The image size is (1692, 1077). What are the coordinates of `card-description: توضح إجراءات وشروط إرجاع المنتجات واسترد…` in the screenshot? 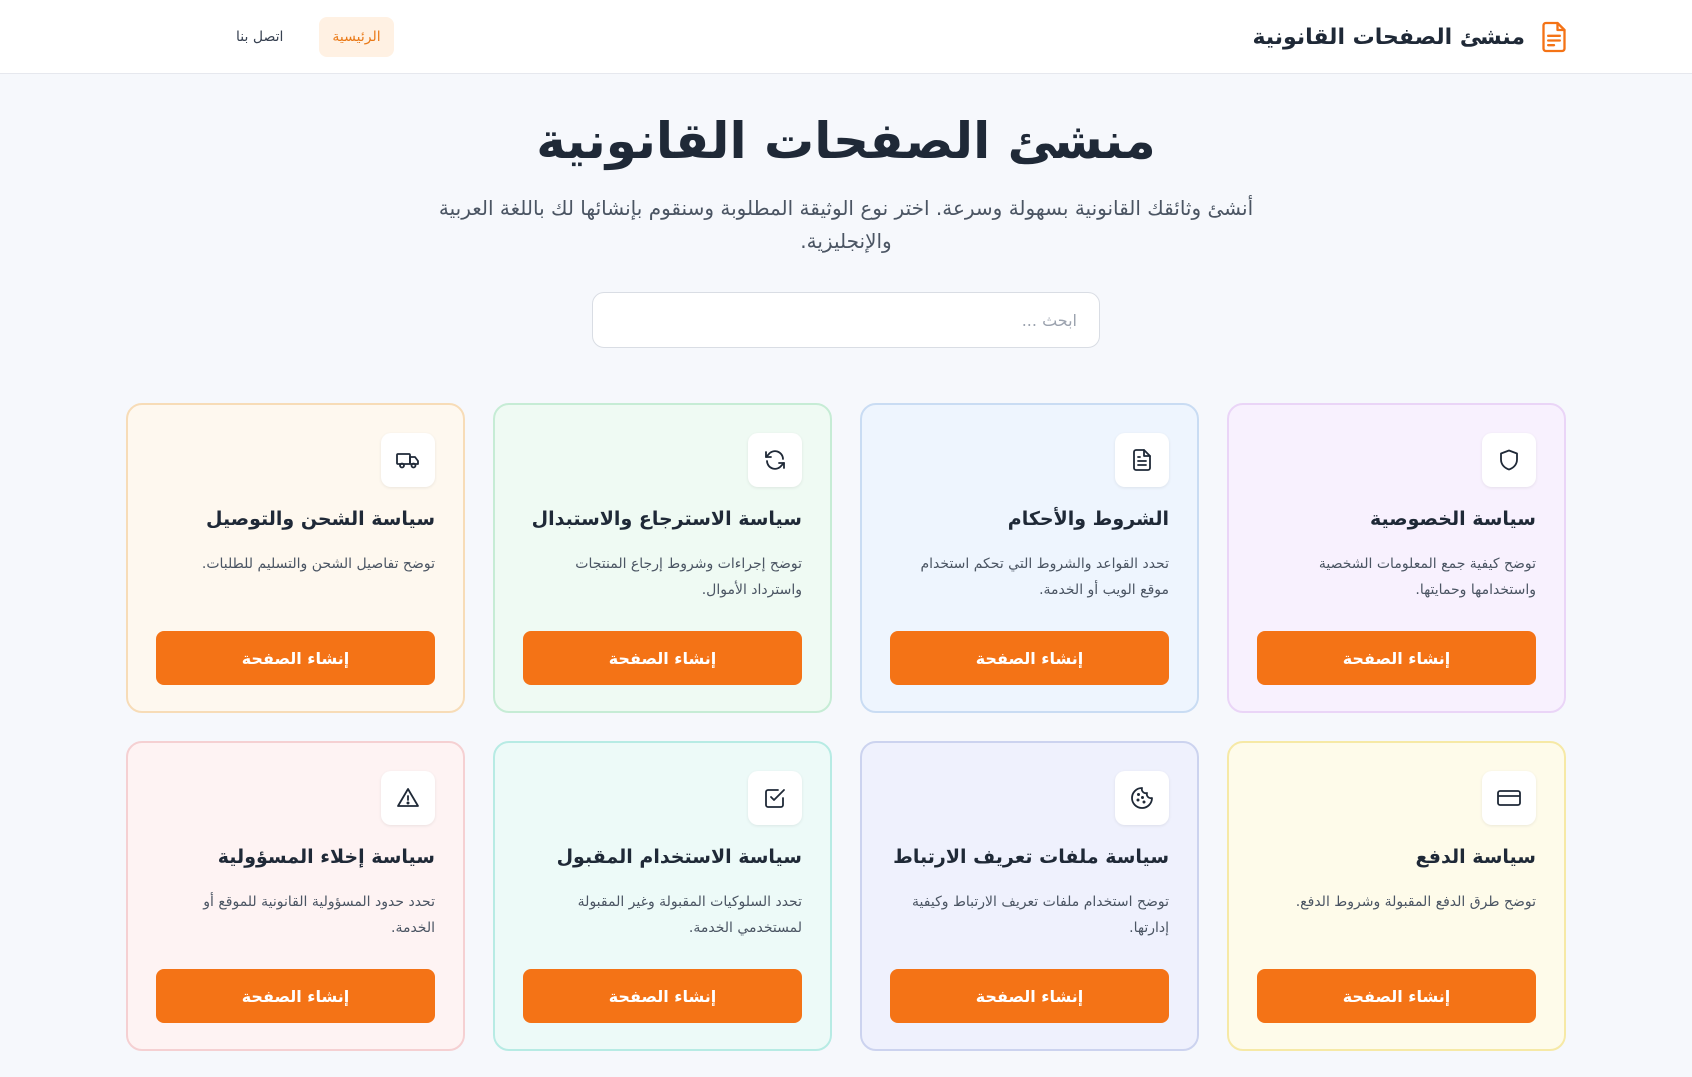 It's located at (688, 577).